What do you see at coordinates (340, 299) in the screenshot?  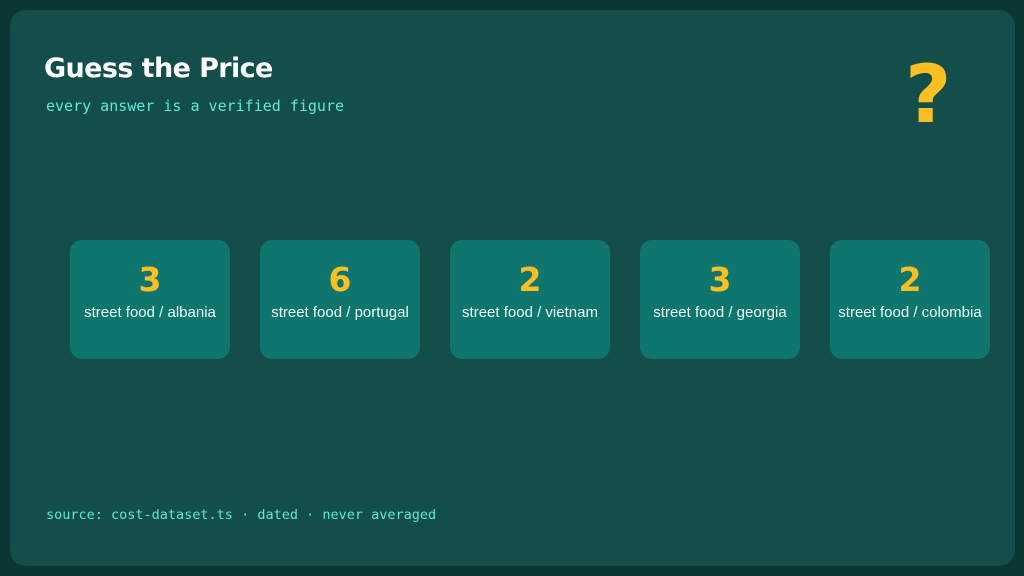 I see `price-card-portugal: 6 street food / portugal` at bounding box center [340, 299].